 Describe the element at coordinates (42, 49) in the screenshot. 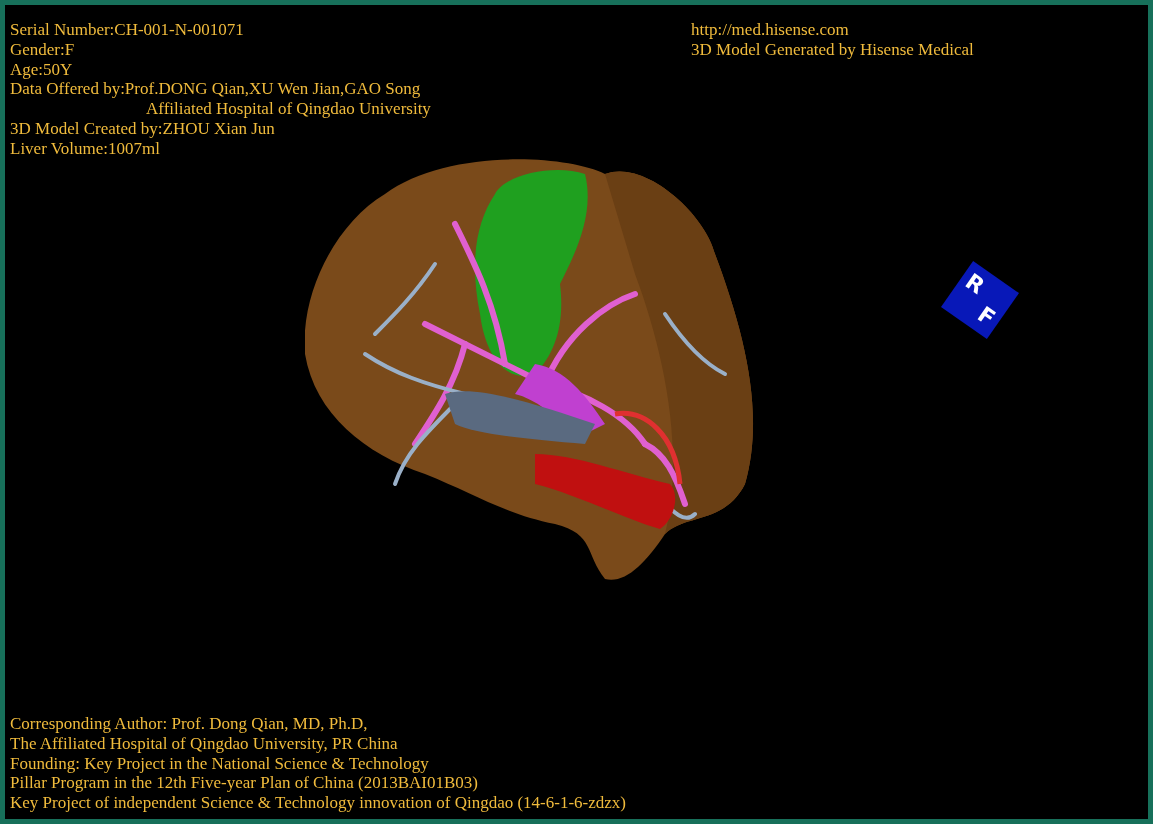

I see `info-text: Gender:F` at that location.